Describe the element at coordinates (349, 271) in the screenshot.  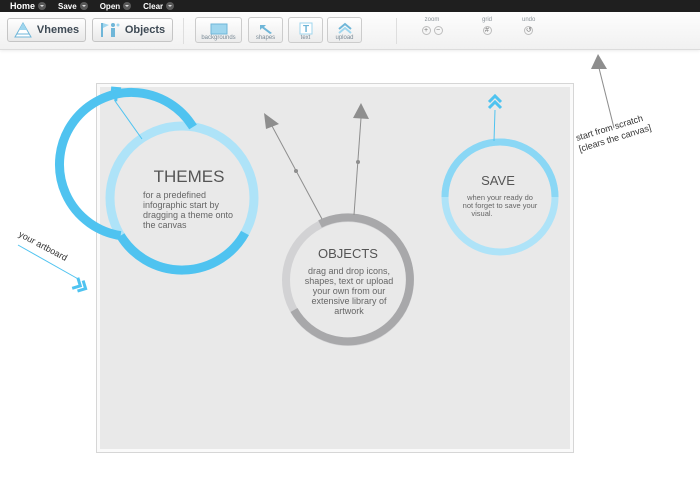
I see `objects-desc-line: drag and drop icons,` at that location.